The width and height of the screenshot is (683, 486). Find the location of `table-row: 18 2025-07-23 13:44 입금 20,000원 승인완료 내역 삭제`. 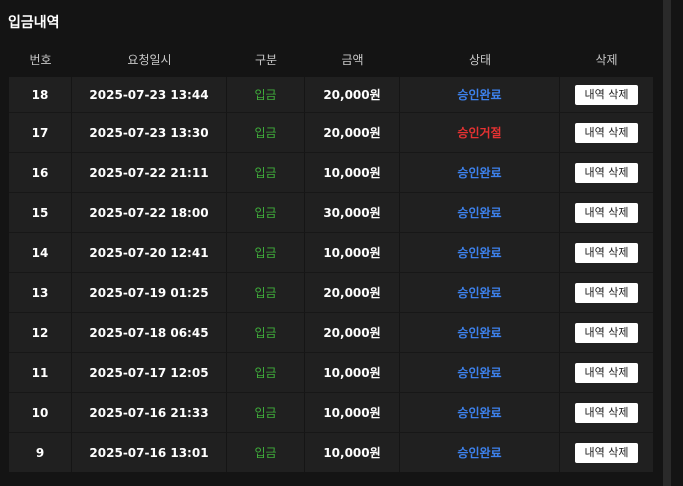

table-row: 18 2025-07-23 13:44 입금 20,000원 승인완료 내역 삭제 is located at coordinates (331, 92).